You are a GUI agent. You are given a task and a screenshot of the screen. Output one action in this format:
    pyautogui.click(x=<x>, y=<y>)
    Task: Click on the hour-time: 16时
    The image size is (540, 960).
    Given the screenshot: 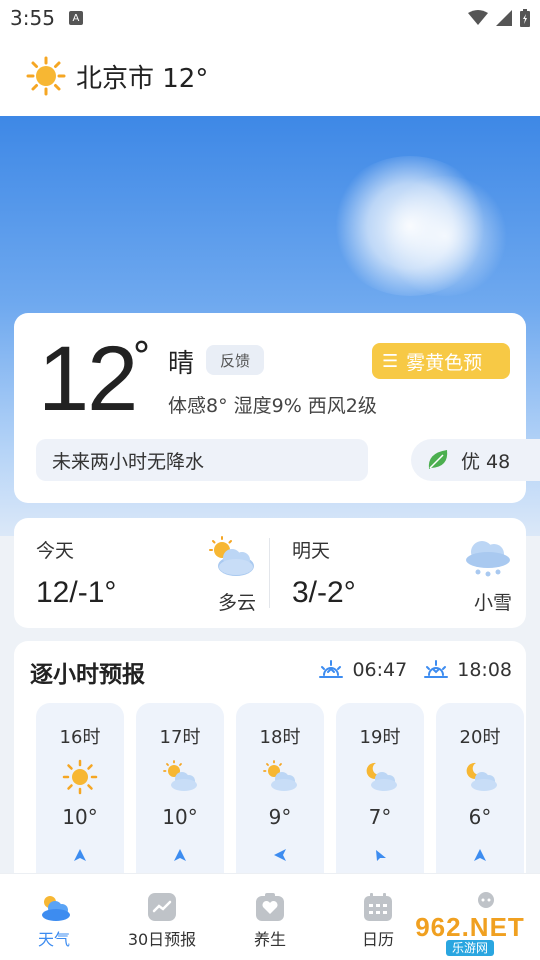 What is the action you would take?
    pyautogui.click(x=80, y=737)
    